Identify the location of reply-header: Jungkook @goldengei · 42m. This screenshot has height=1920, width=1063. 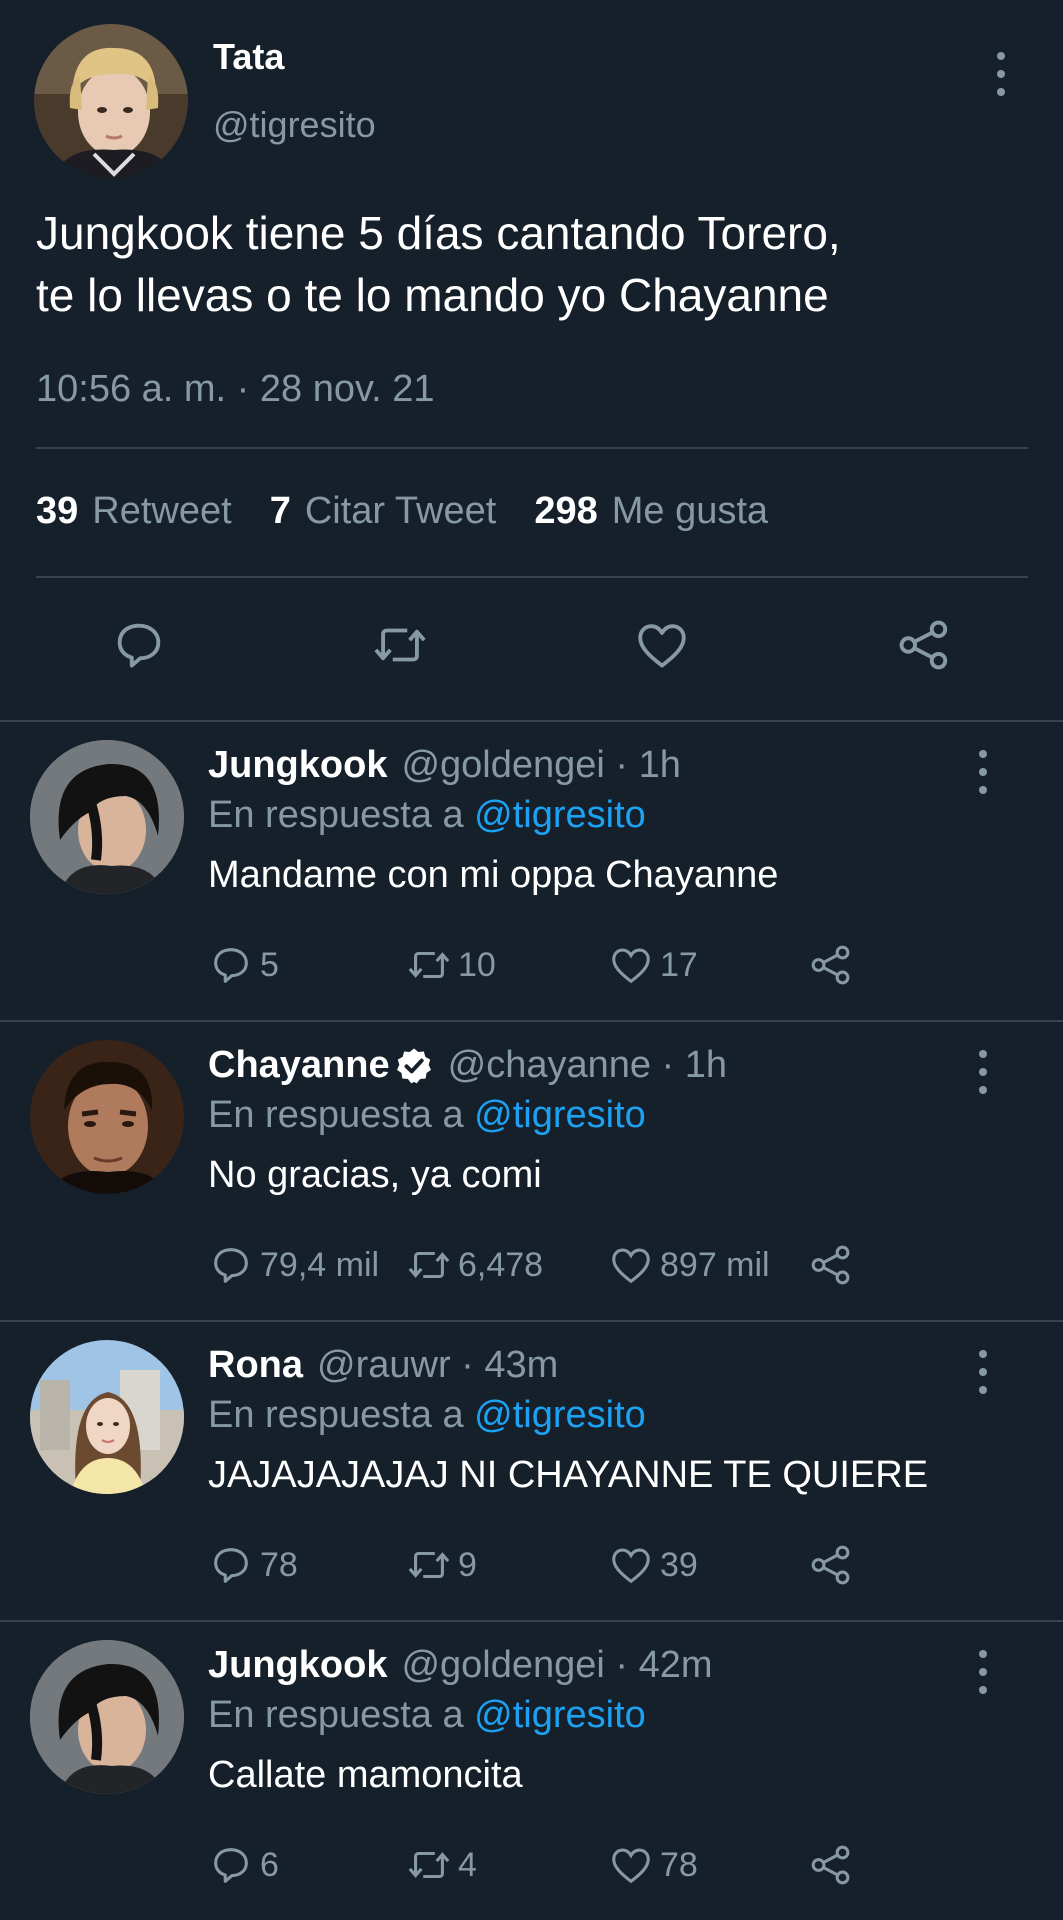
(460, 1665).